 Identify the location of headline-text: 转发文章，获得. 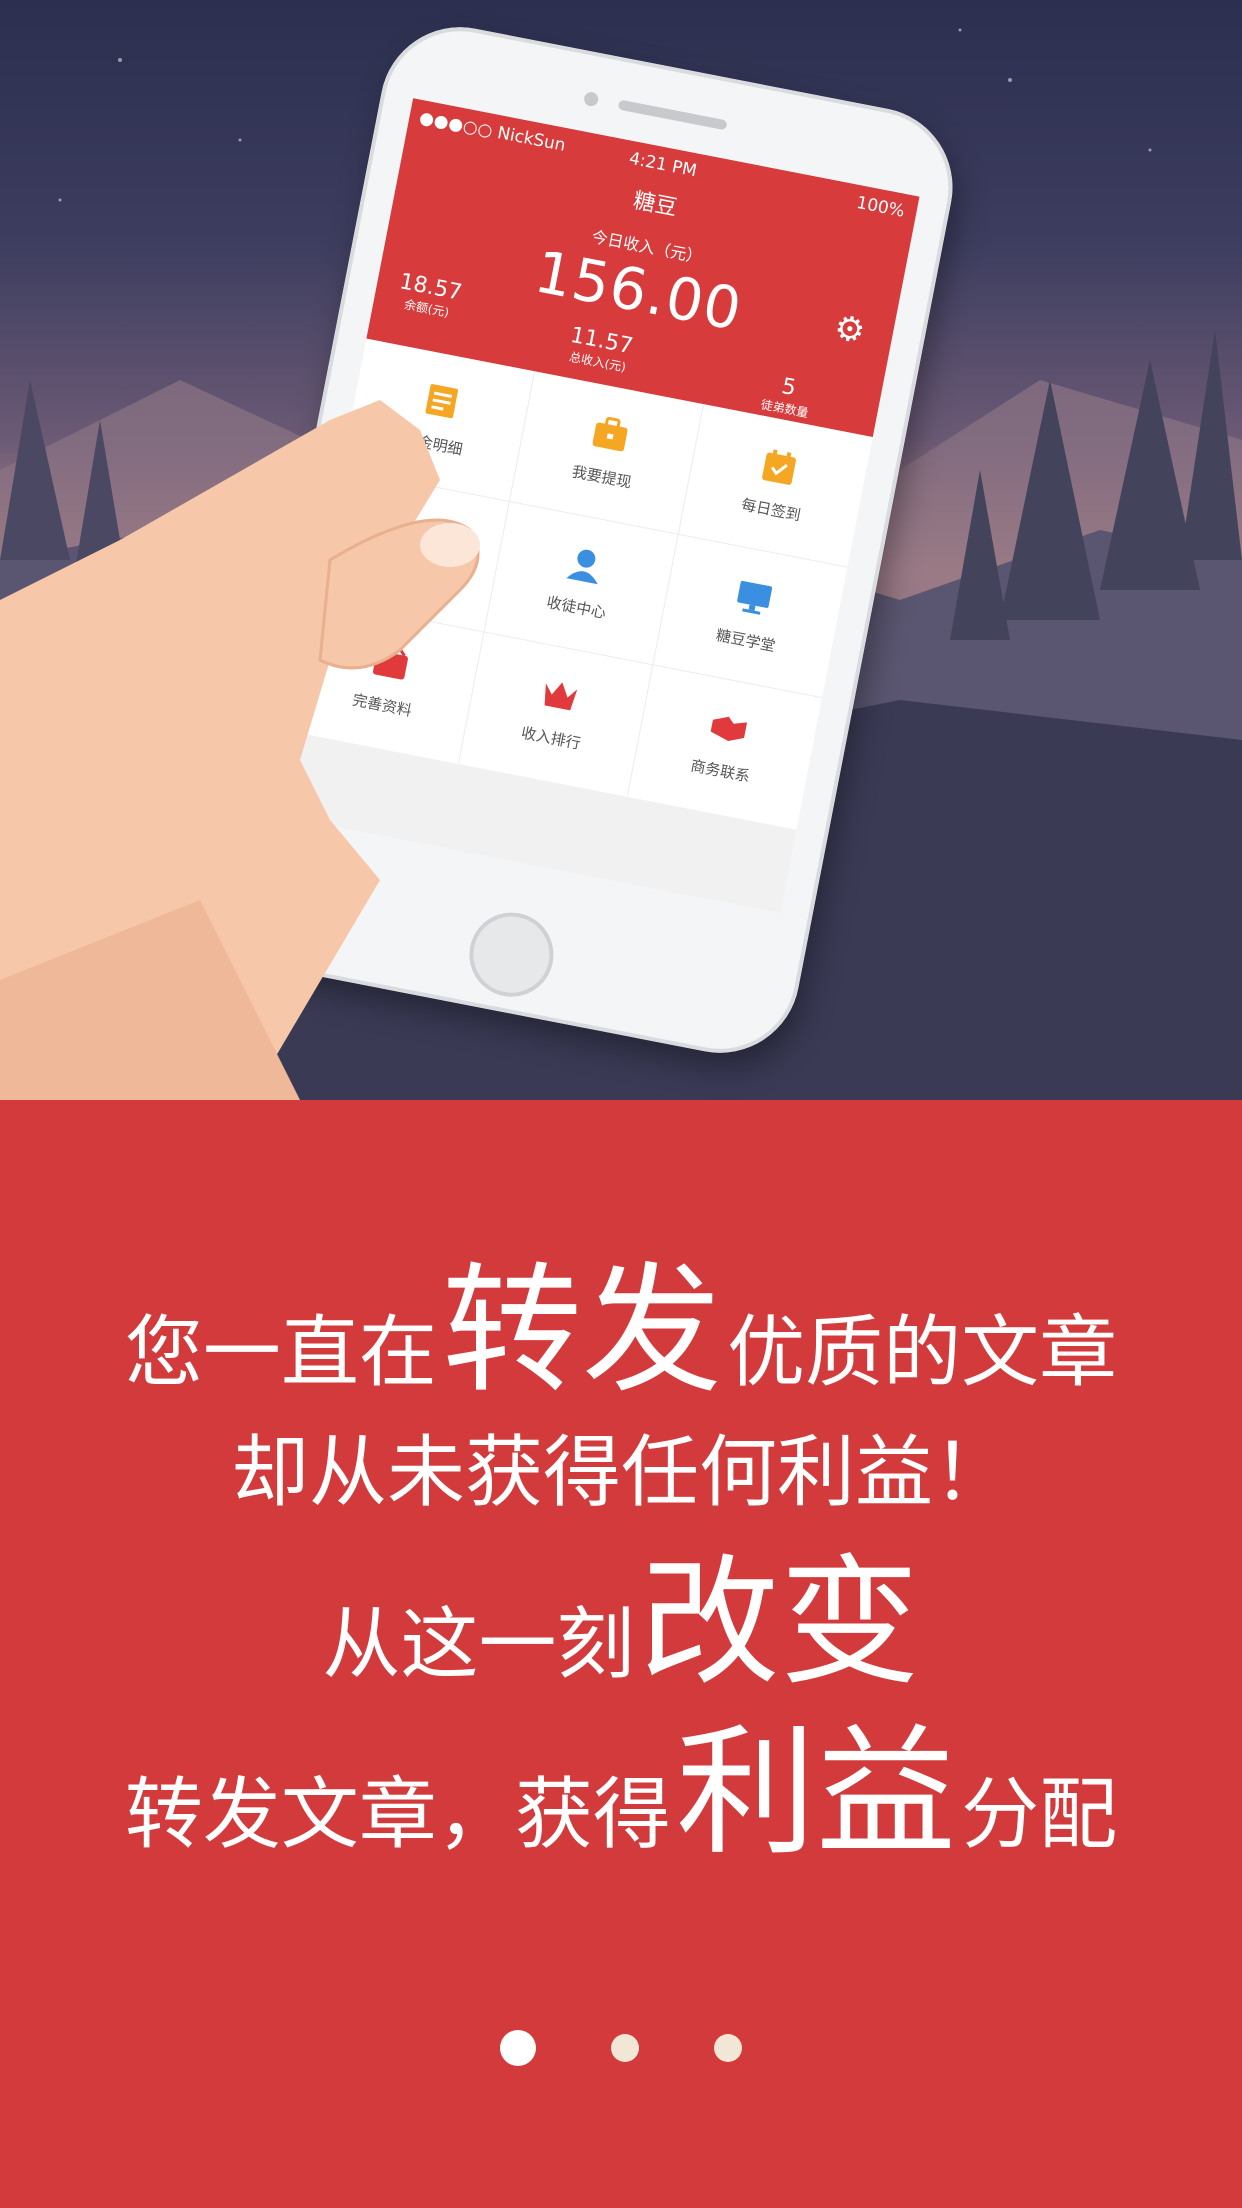
(397, 1815).